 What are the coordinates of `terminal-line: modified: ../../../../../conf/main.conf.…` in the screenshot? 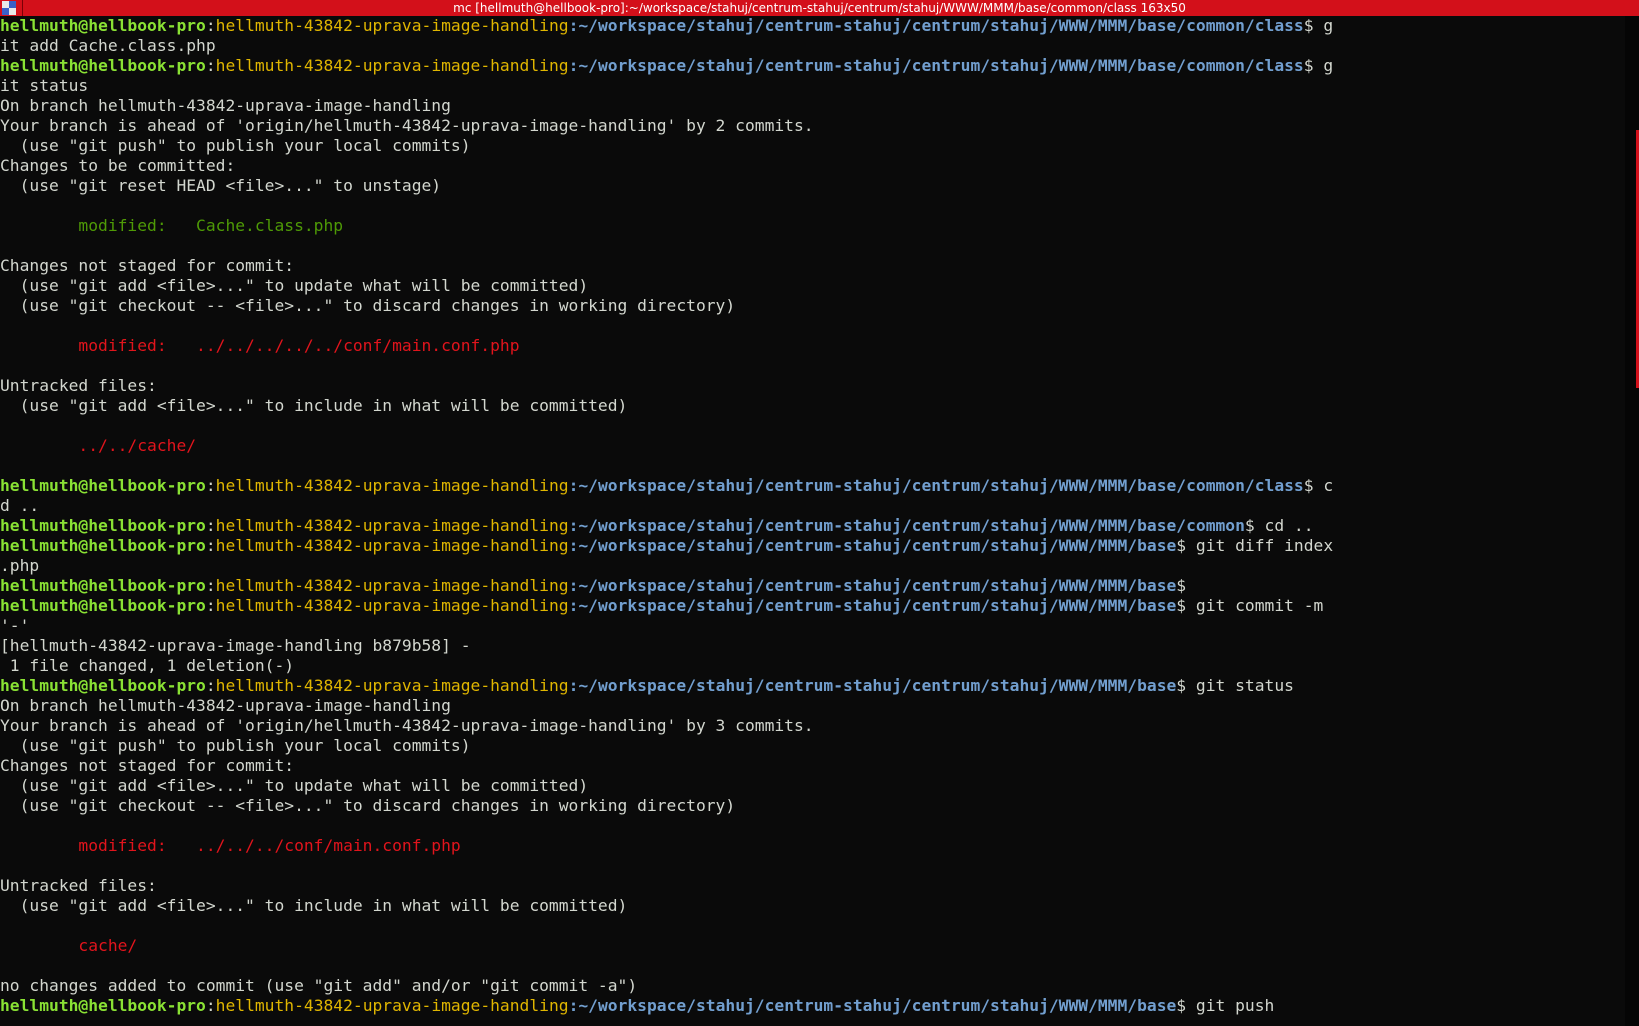 It's located at (812, 346).